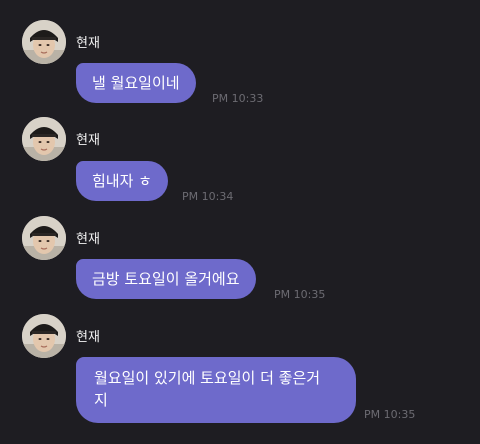  What do you see at coordinates (136, 83) in the screenshot?
I see `message-bubble: 낼 월요일이네` at bounding box center [136, 83].